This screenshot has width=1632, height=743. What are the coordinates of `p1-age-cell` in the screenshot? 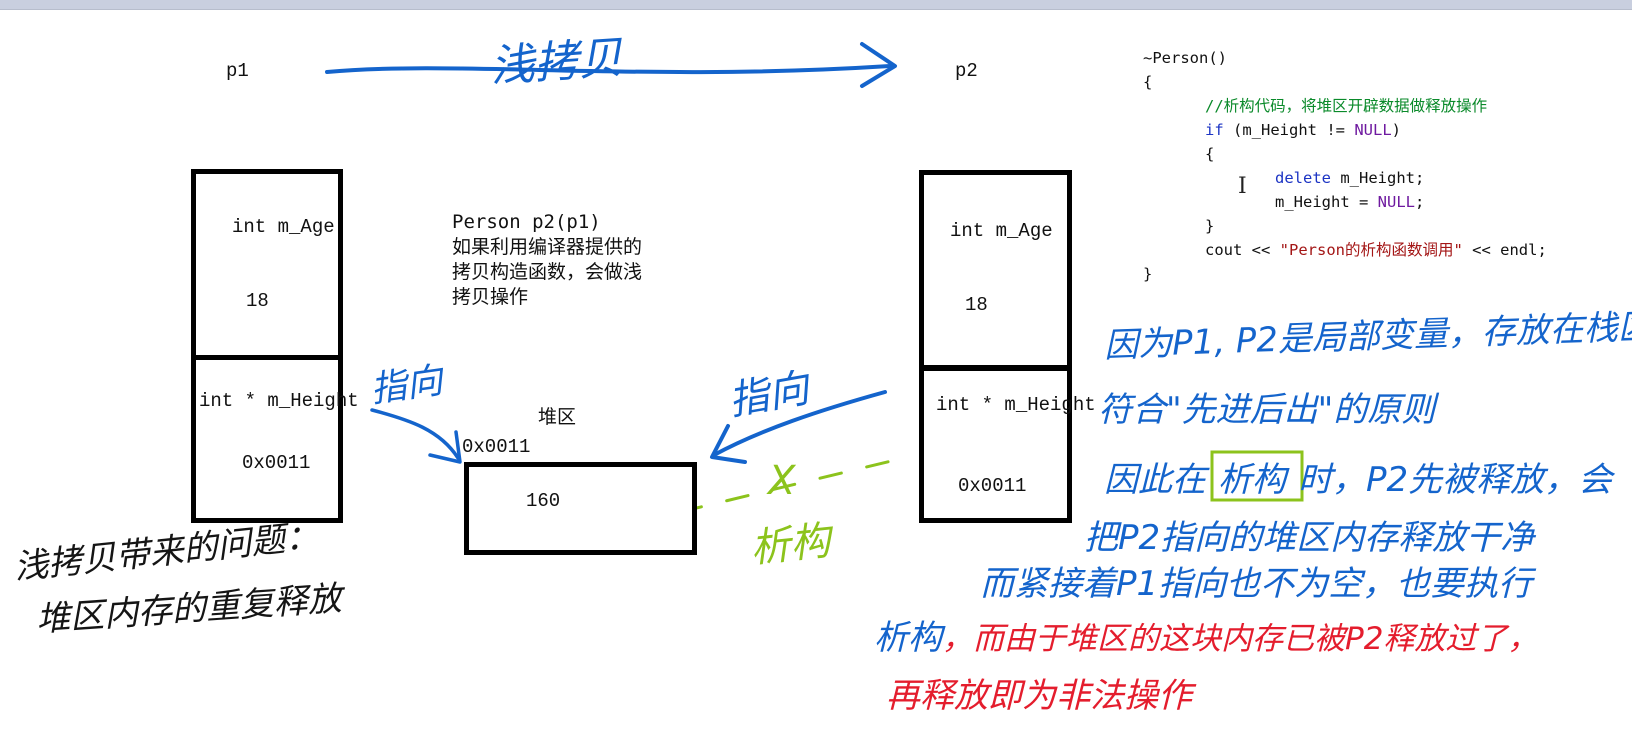 It's located at (267, 264).